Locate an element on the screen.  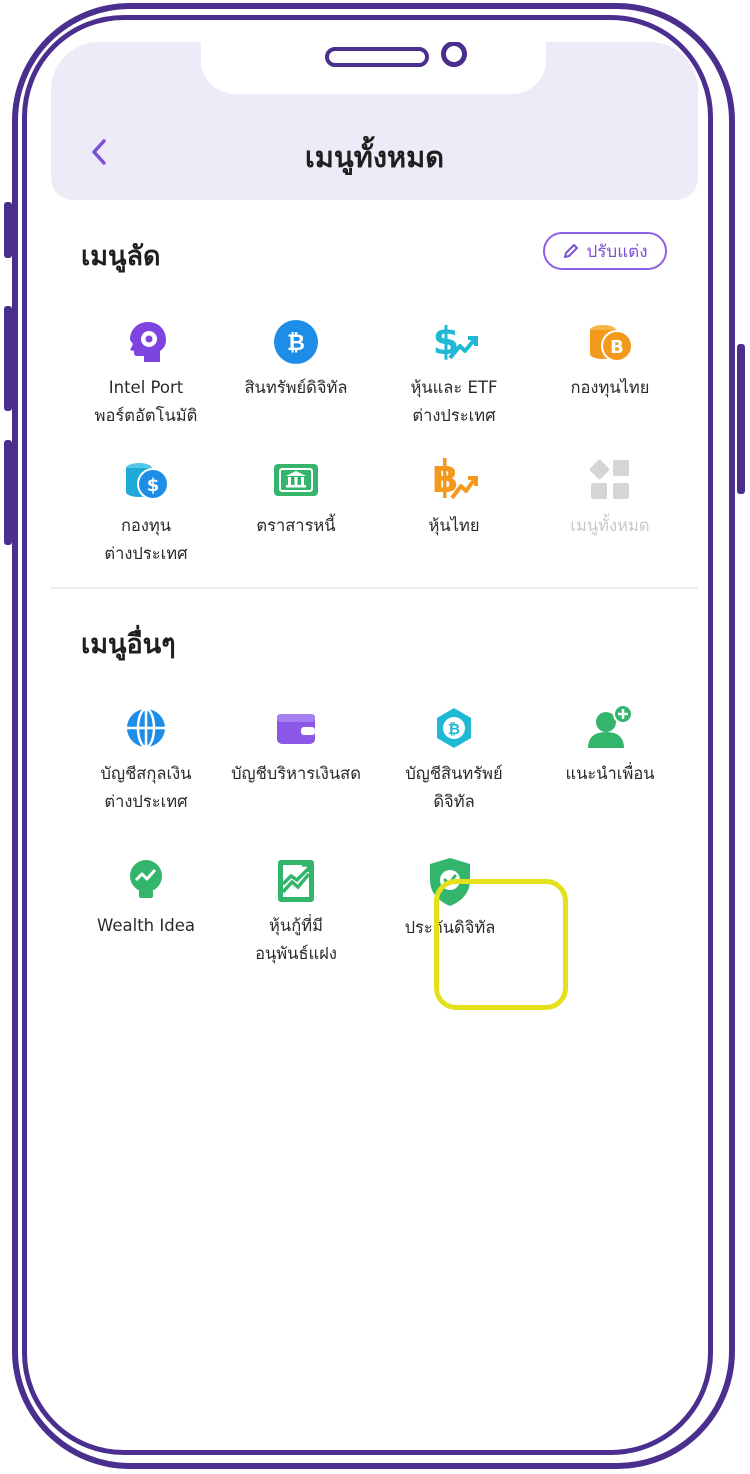
section-divider is located at coordinates (374, 588).